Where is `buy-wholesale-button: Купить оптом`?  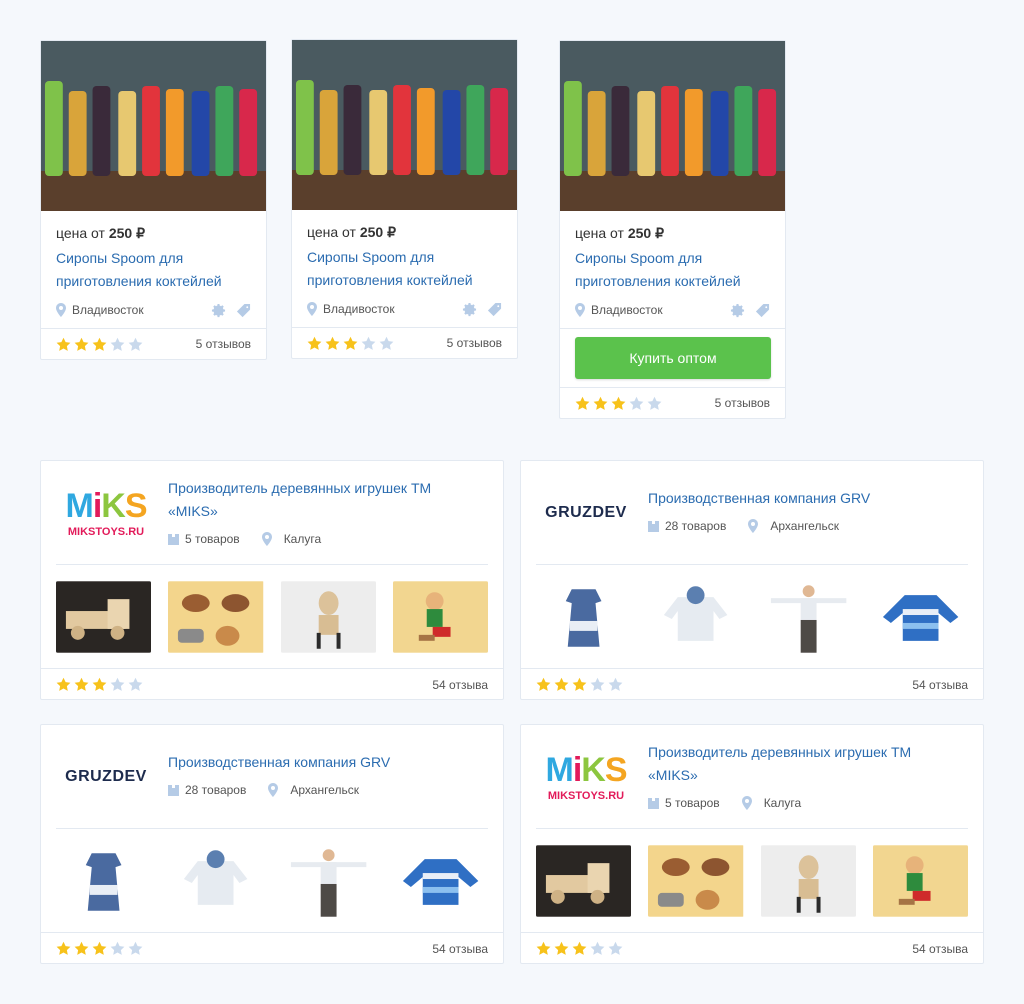 buy-wholesale-button: Купить оптом is located at coordinates (673, 358).